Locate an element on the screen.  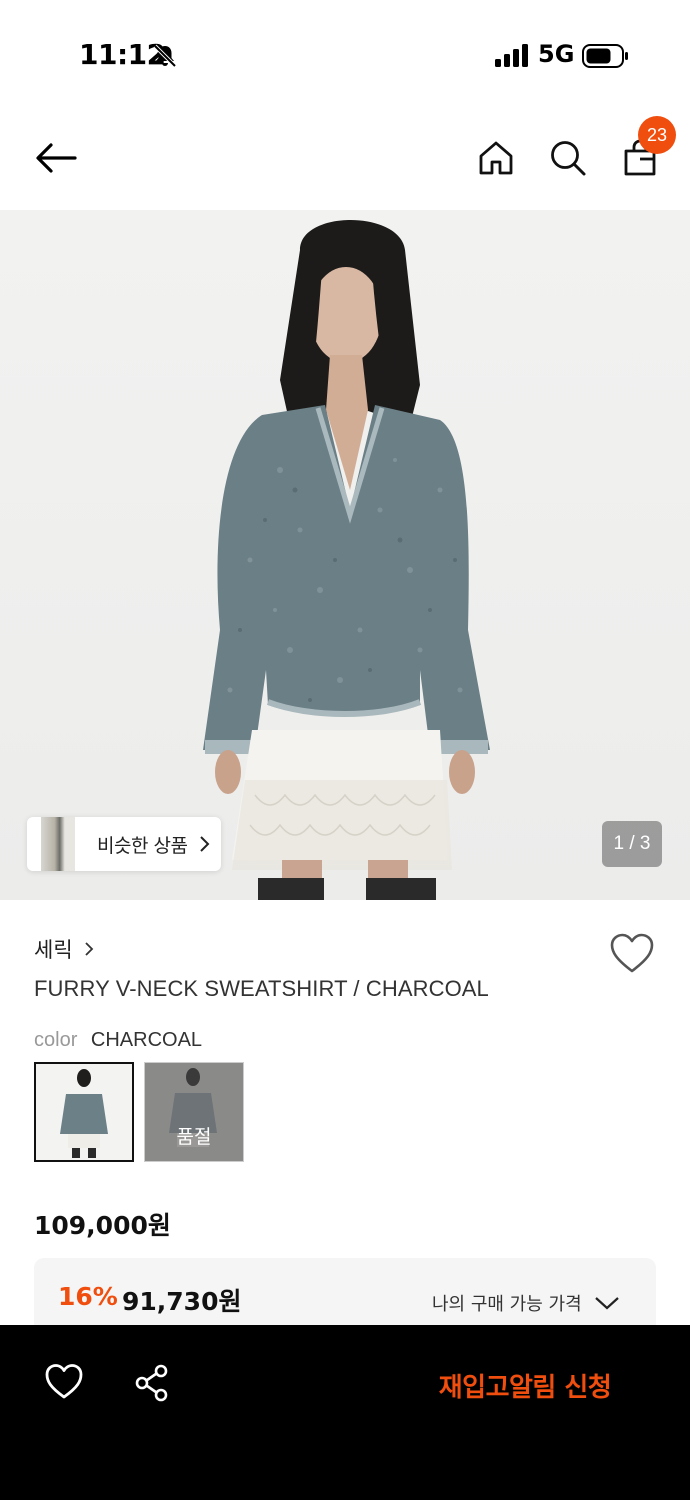
cart-count-badge: 23 is located at coordinates (657, 135).